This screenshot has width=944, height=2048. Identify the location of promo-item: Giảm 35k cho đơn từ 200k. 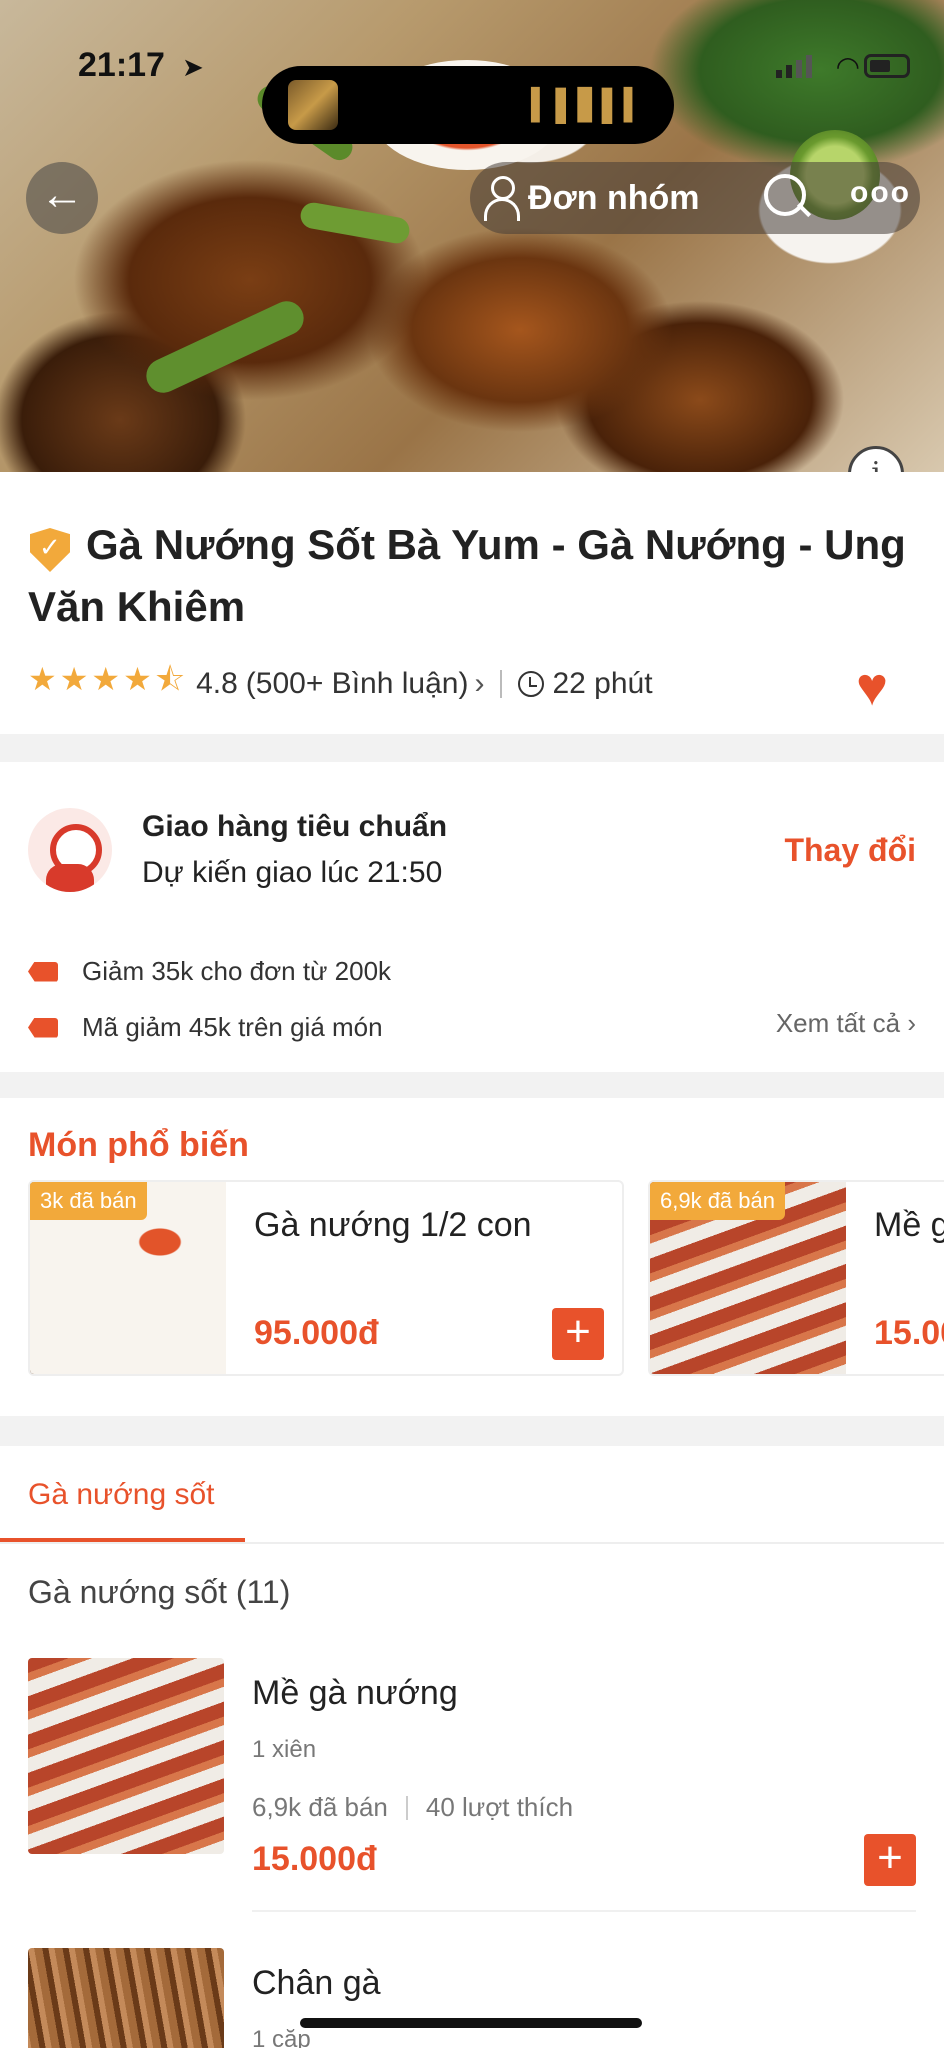
(209, 971).